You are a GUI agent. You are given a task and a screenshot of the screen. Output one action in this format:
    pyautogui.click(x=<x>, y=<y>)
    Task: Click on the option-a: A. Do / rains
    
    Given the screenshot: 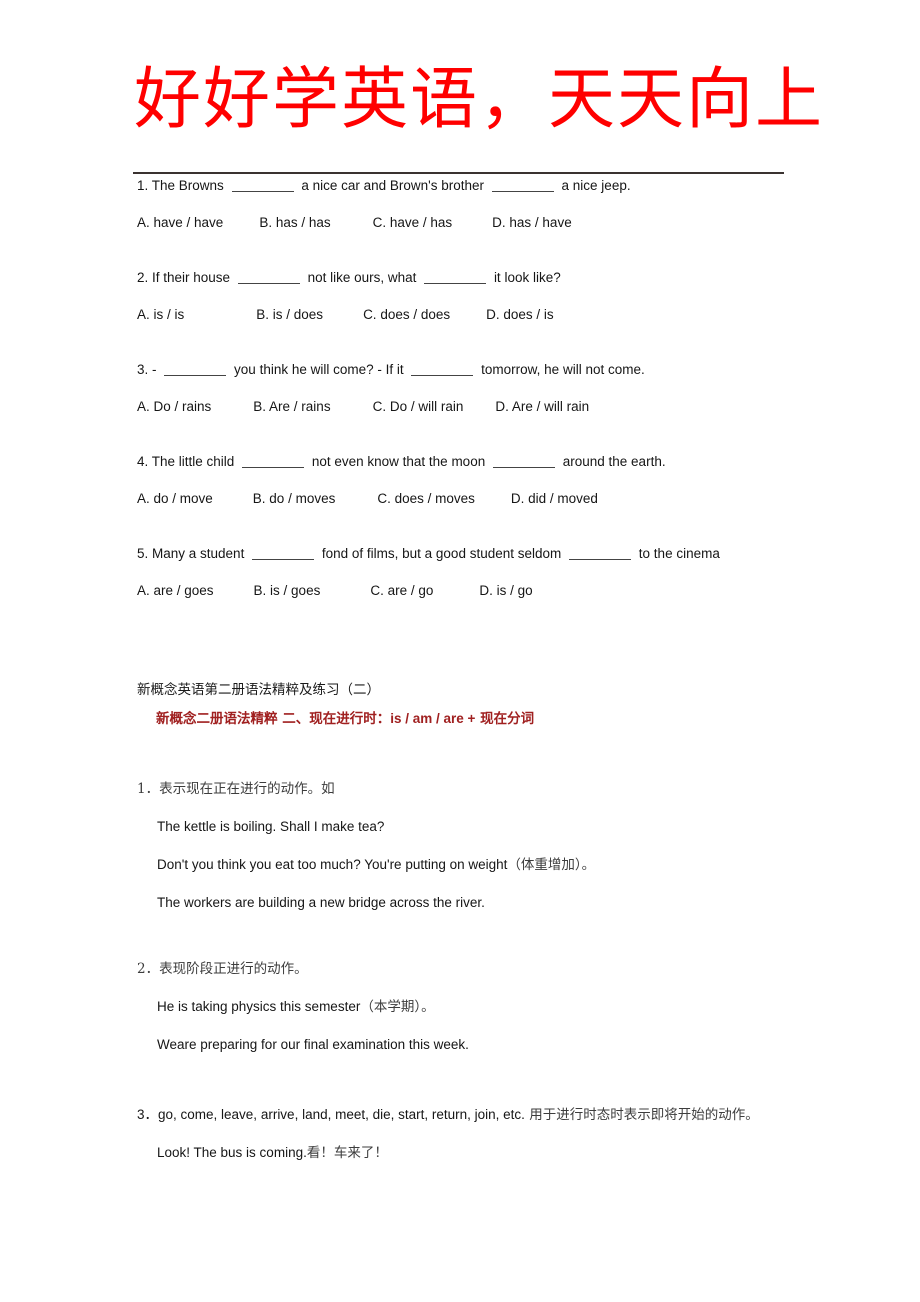 What is the action you would take?
    pyautogui.click(x=174, y=406)
    